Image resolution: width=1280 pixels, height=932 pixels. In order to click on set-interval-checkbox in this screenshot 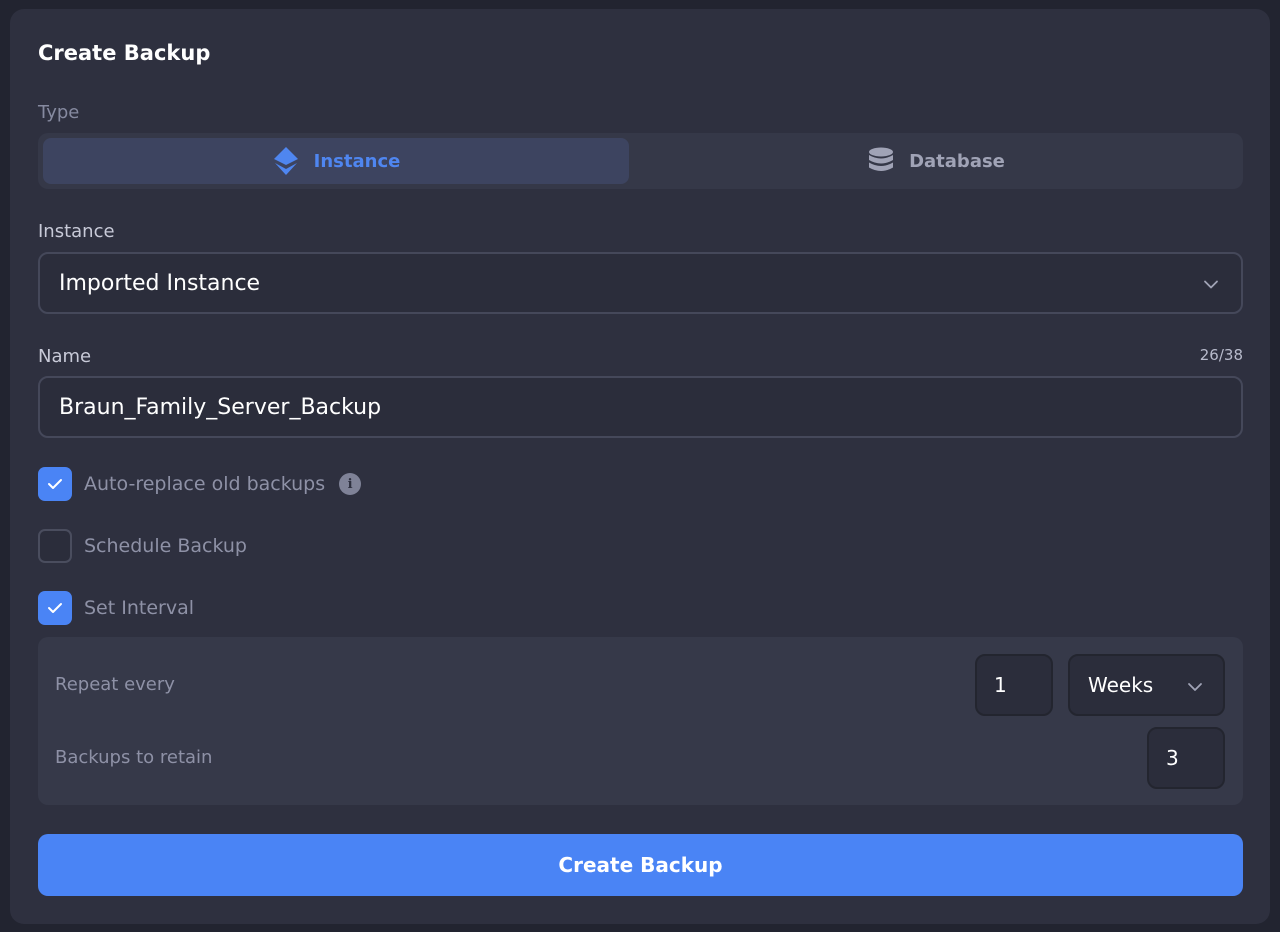, I will do `click(55, 608)`.